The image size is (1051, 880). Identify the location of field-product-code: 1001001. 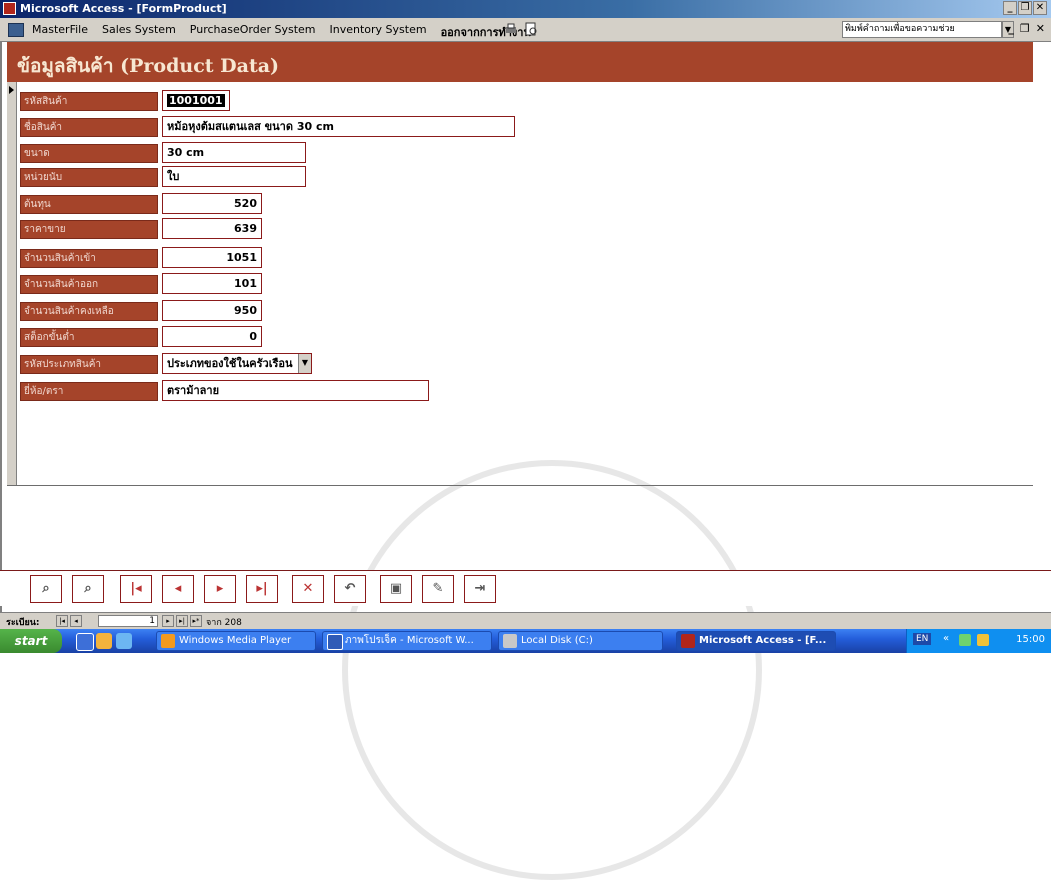
(196, 100).